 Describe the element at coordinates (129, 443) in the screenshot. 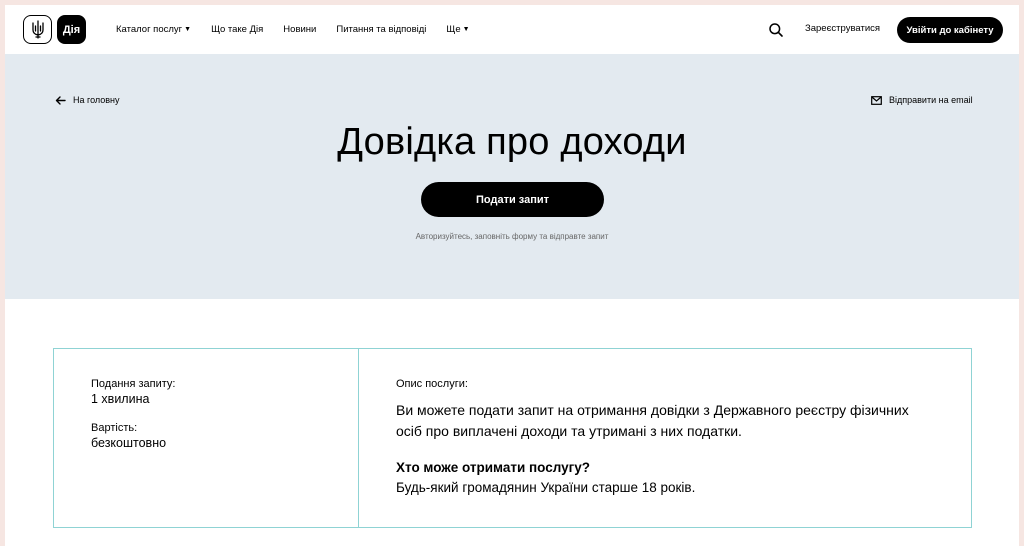

I see `cost-value: безкоштовно` at that location.